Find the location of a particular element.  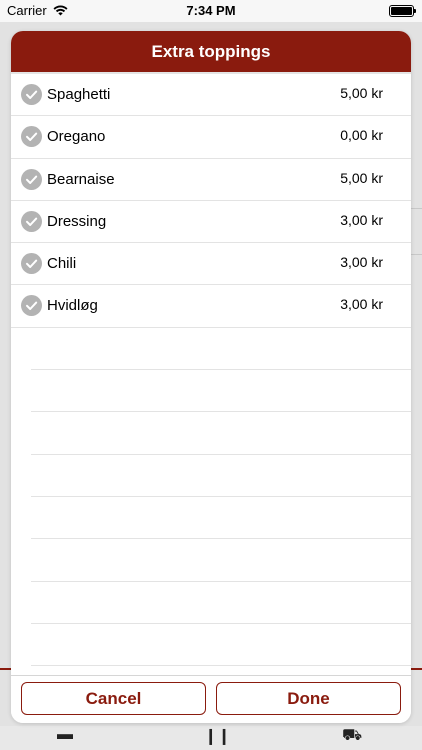

topping-name: Bearnaise is located at coordinates (81, 179).